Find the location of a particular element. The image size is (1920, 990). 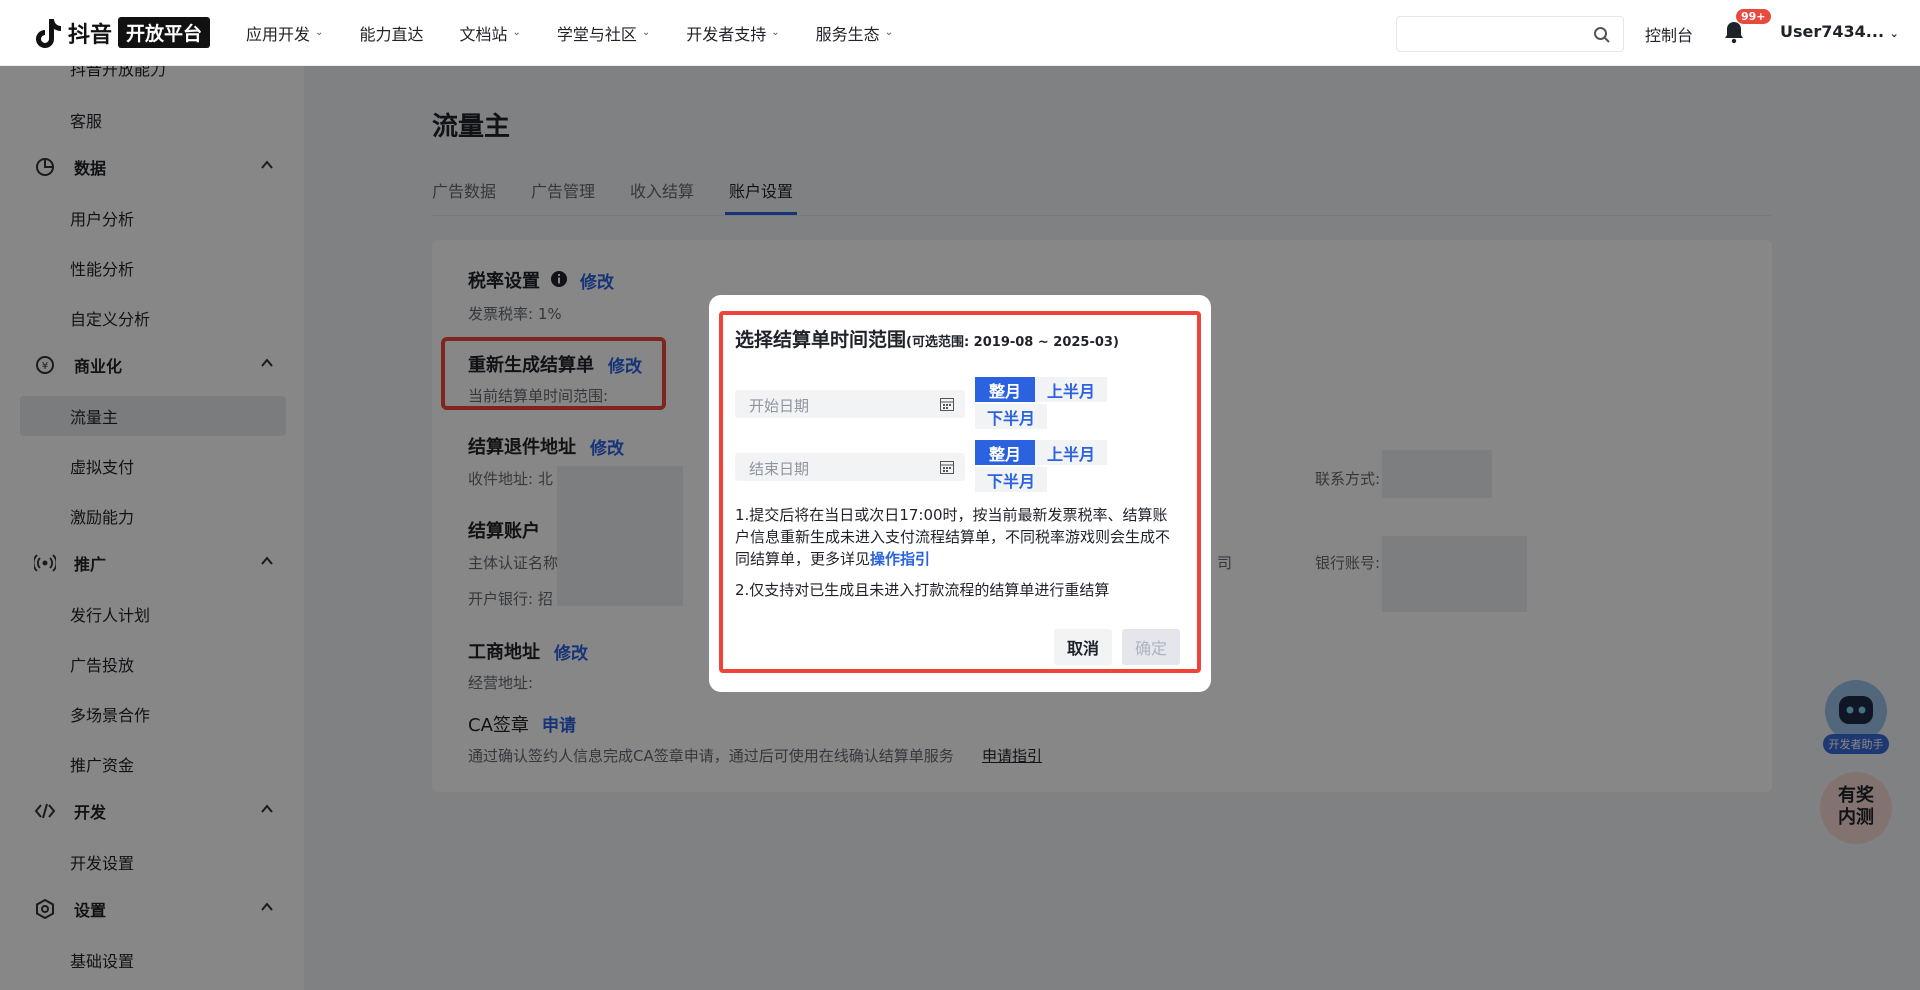

start-full-month-button: 整月 is located at coordinates (1005, 389).